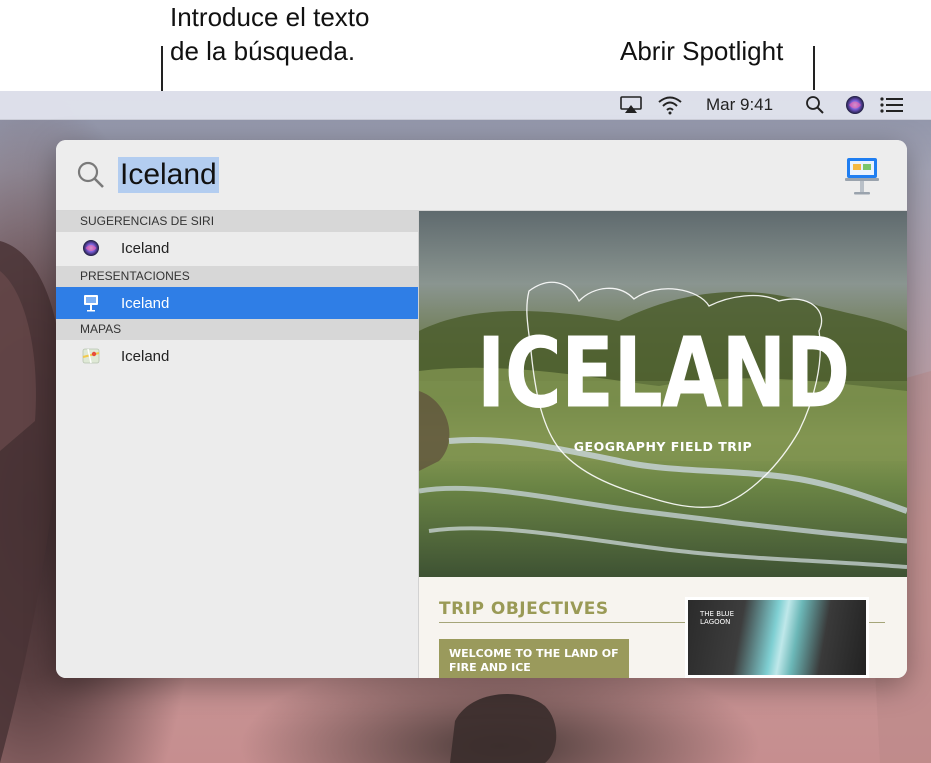  What do you see at coordinates (237, 303) in the screenshot?
I see `result-item-keynote-iceland: Iceland` at bounding box center [237, 303].